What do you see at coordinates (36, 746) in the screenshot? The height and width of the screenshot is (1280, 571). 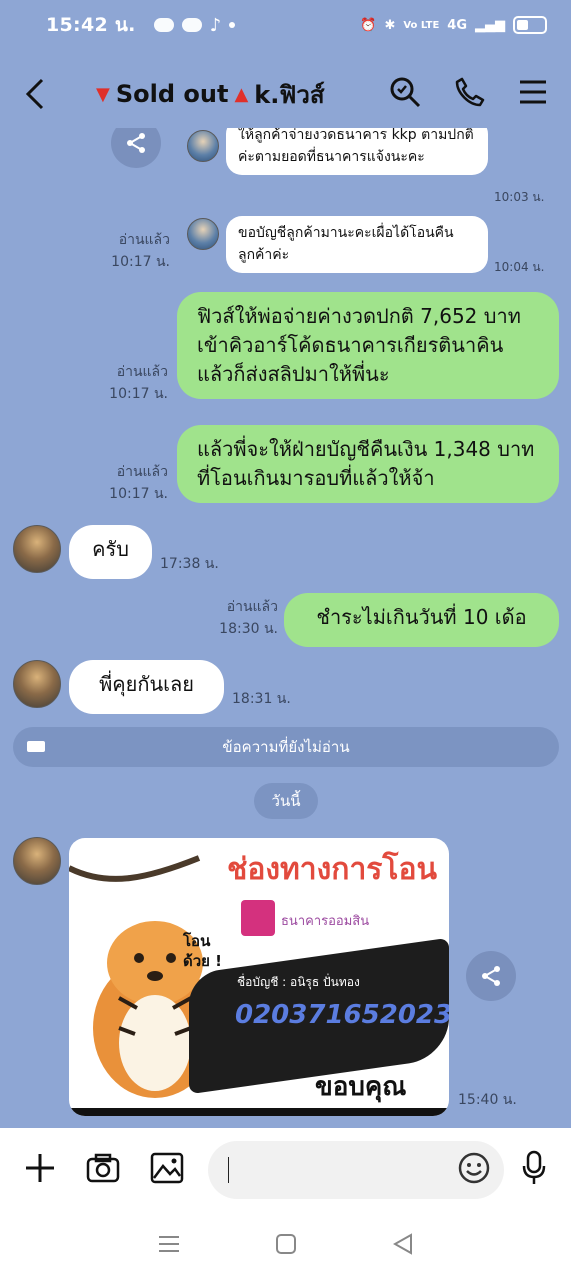 I see `tag-icon` at bounding box center [36, 746].